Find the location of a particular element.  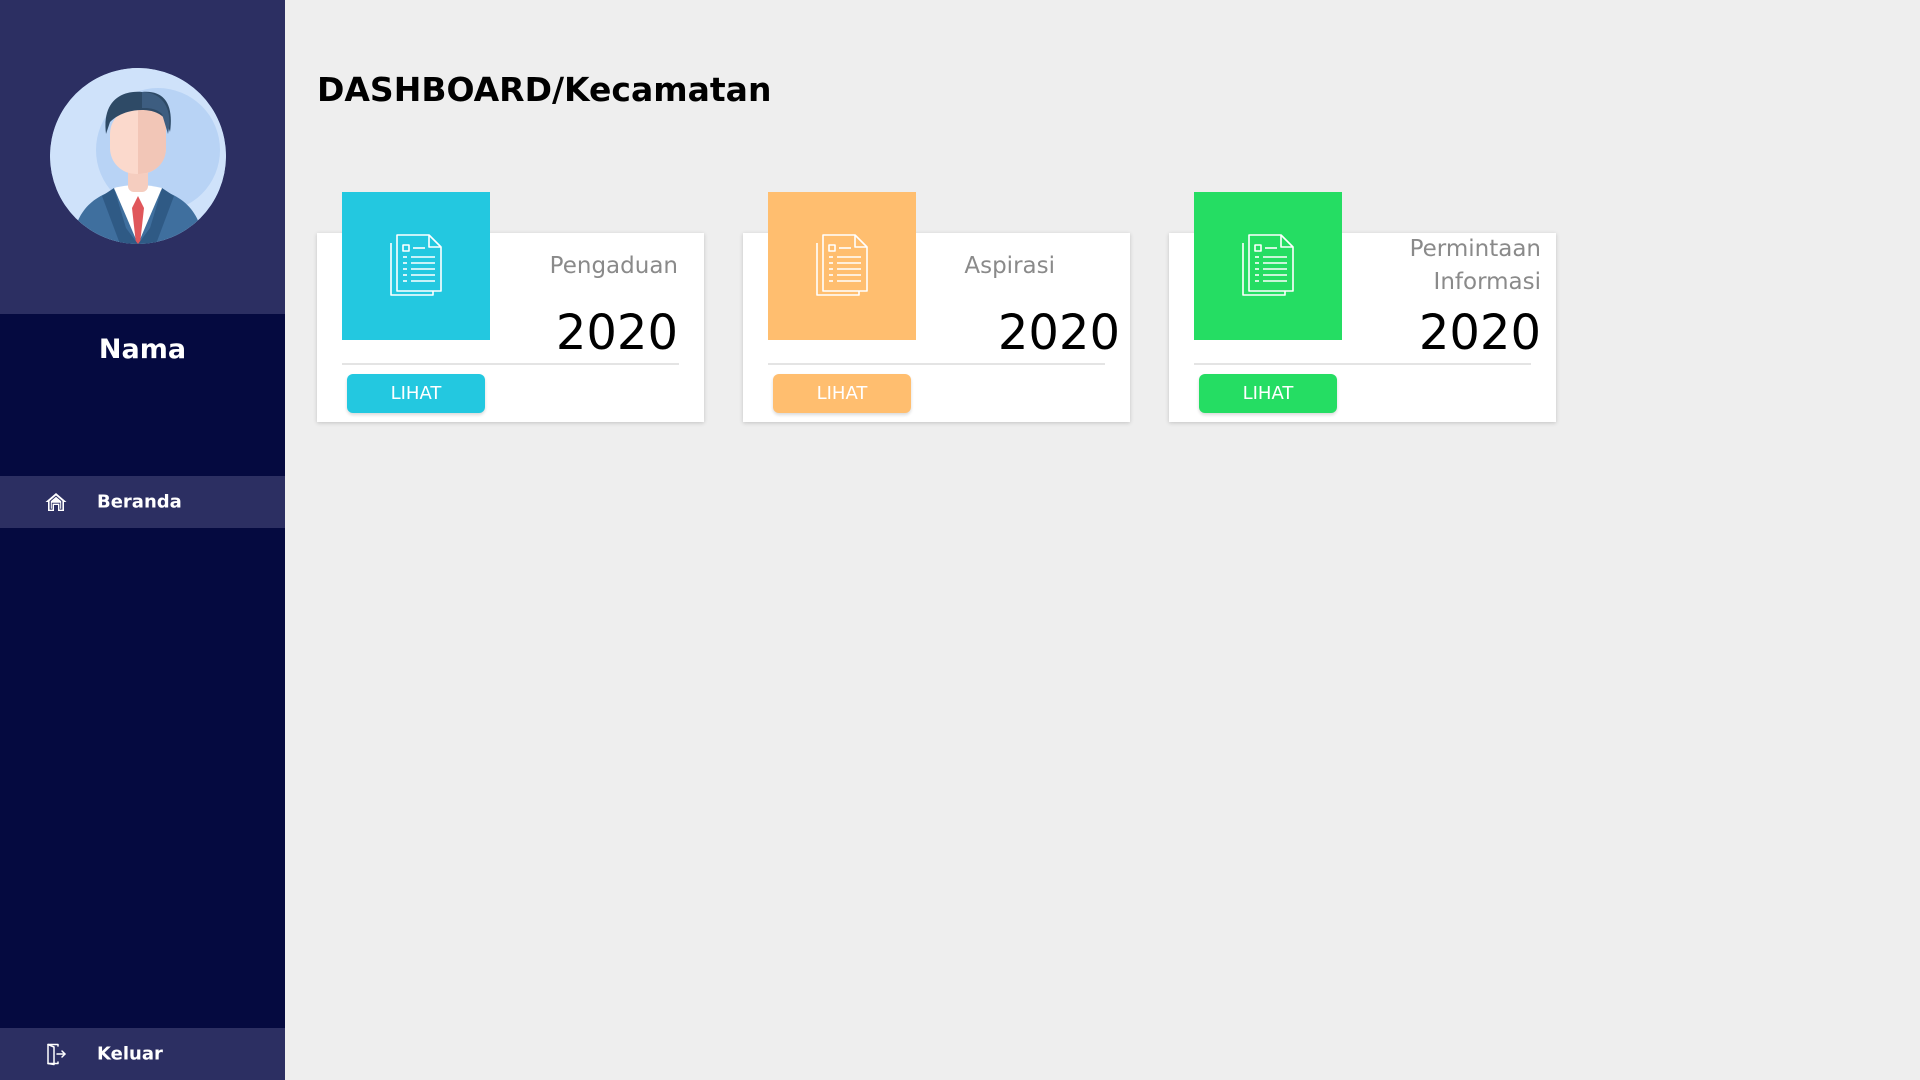

card-aspirasi: Aspirasi 2020 LIHAT is located at coordinates (936, 307).